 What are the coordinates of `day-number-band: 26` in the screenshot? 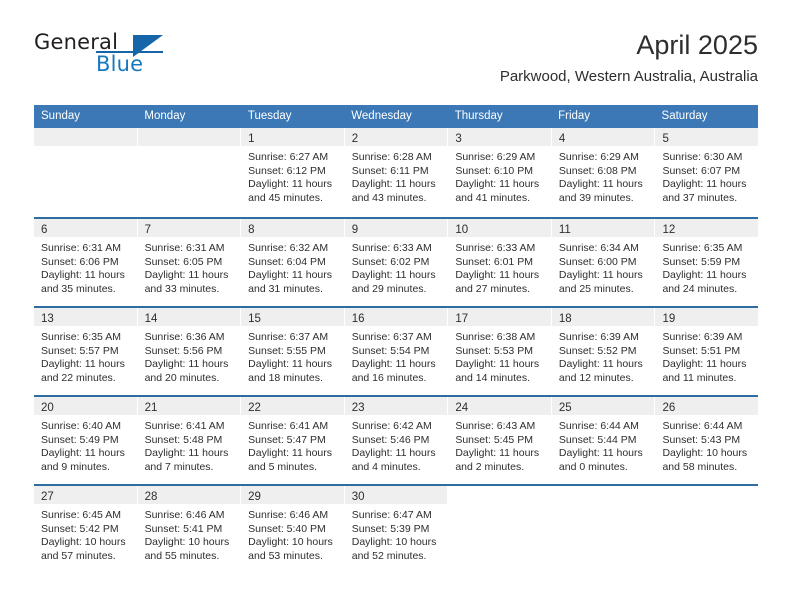 It's located at (707, 406).